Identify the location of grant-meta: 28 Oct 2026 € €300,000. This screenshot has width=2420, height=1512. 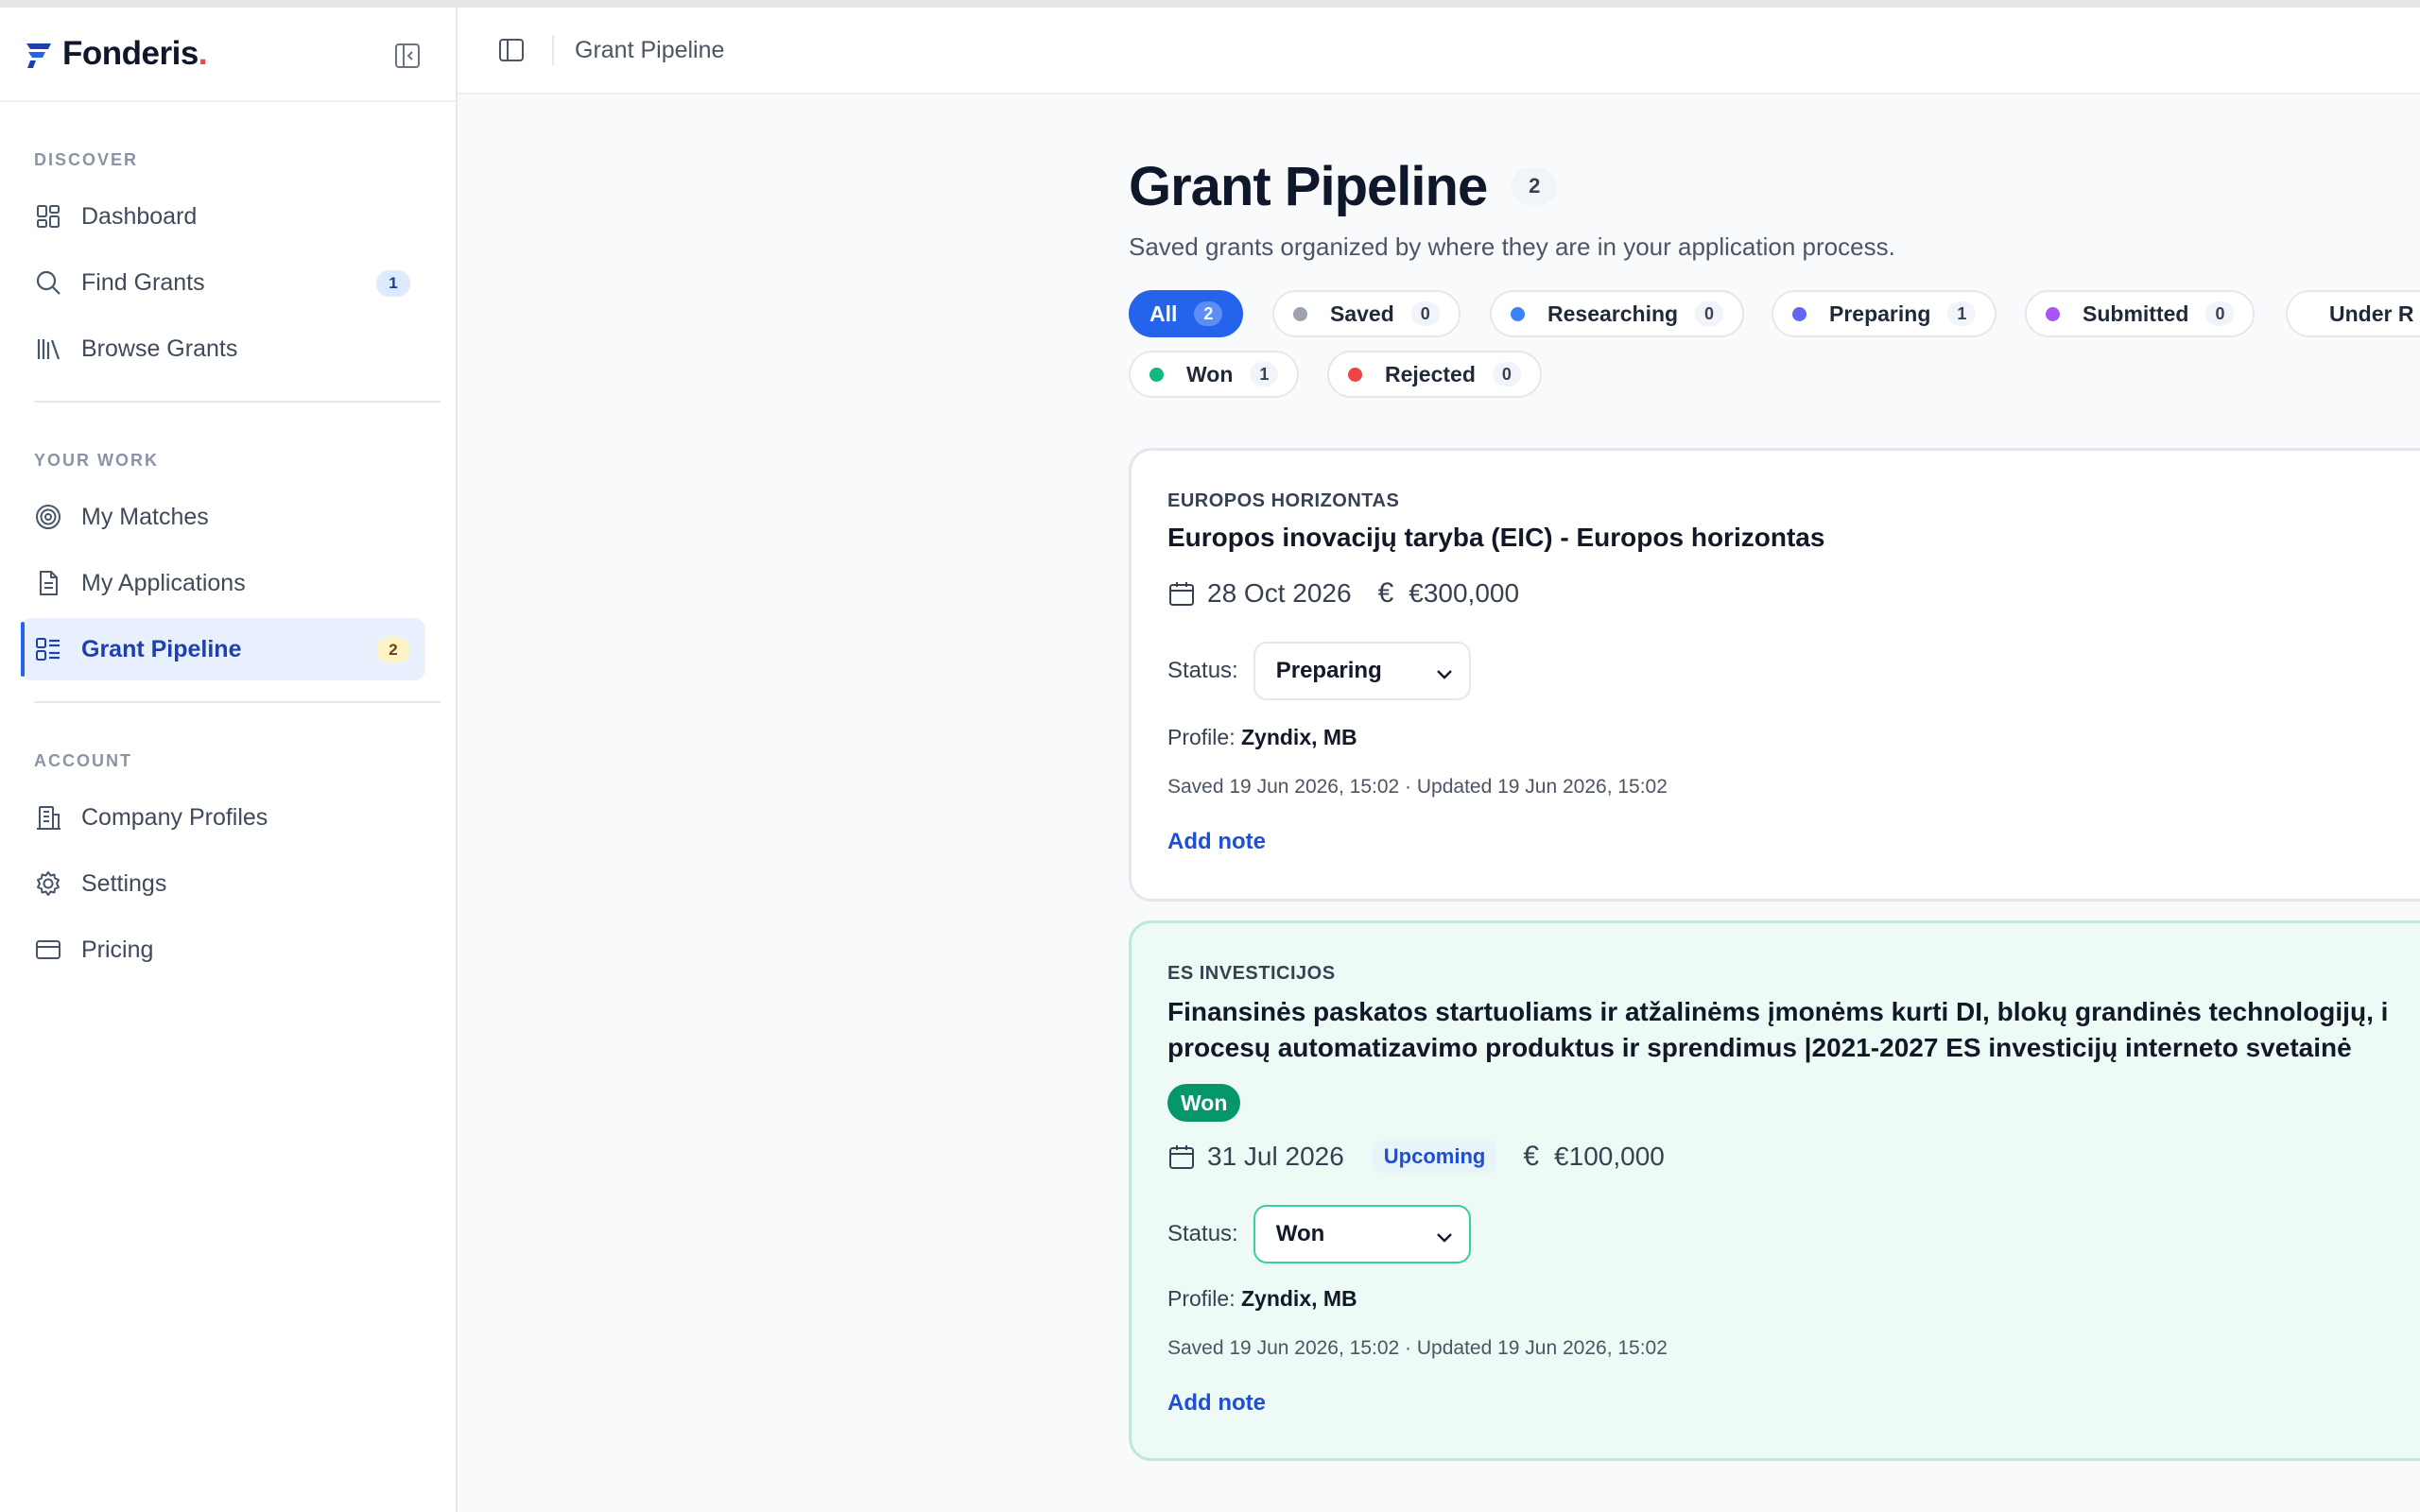
(1343, 593).